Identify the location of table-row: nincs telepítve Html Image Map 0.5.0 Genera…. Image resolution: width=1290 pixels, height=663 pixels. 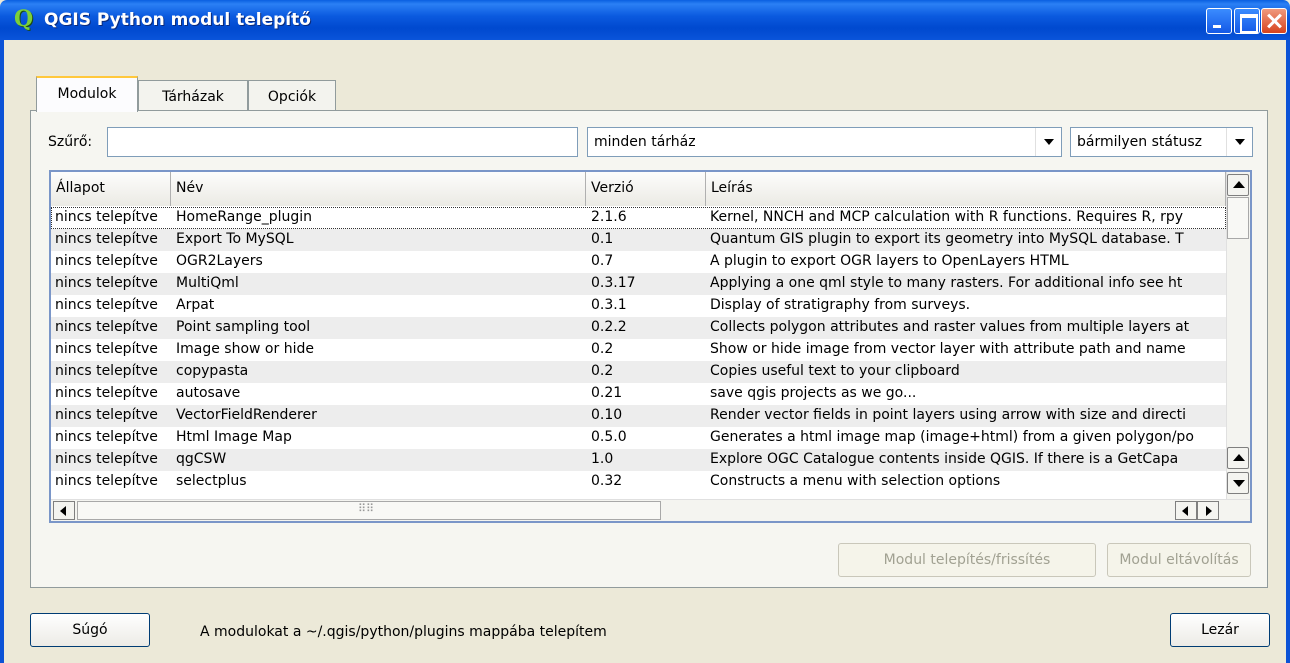
(638, 438).